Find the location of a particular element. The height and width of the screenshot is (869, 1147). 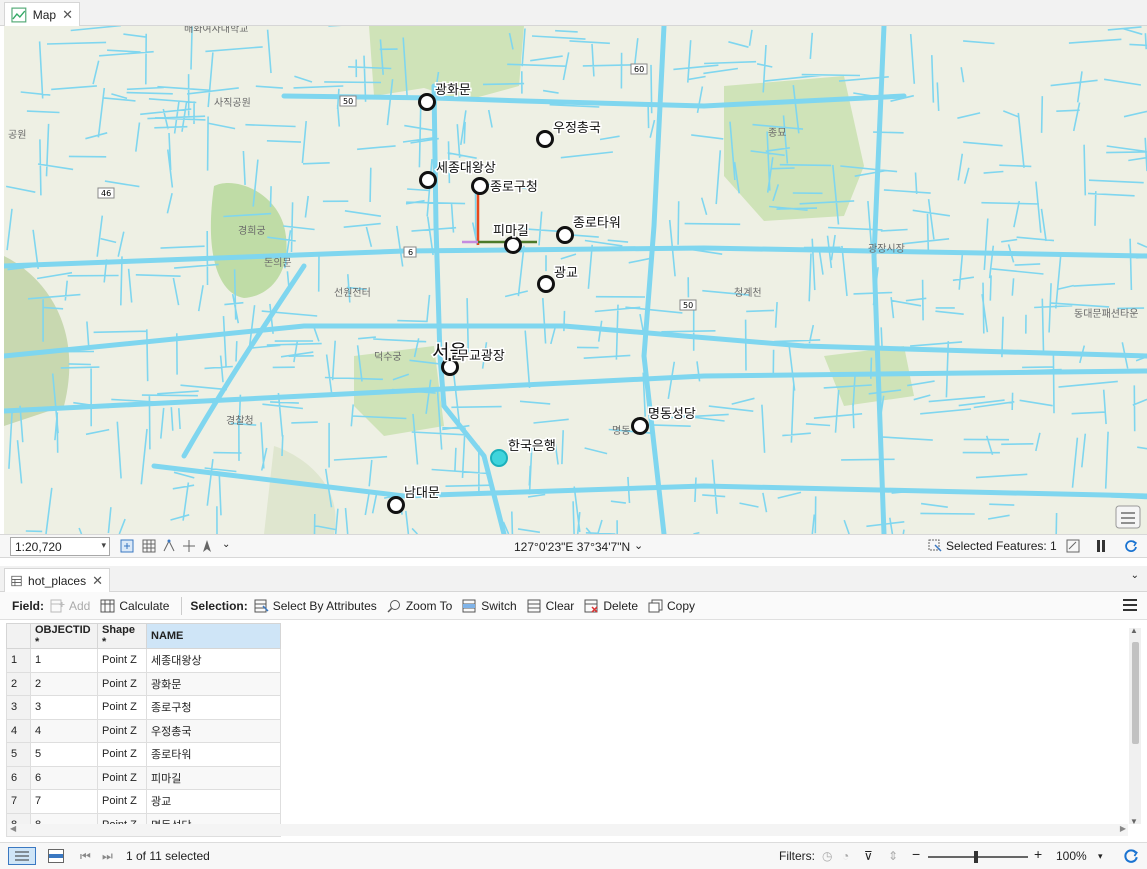

zoom-percent: 100% is located at coordinates (1071, 856).